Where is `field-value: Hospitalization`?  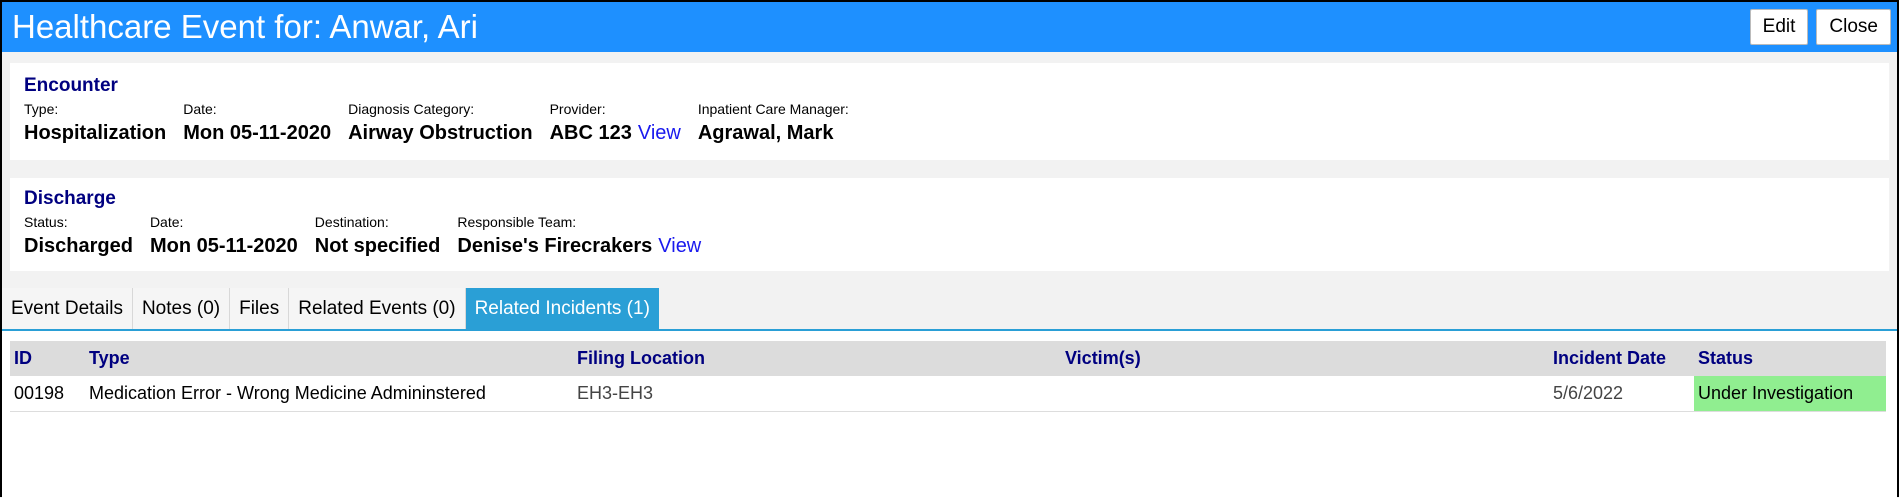 field-value: Hospitalization is located at coordinates (95, 133).